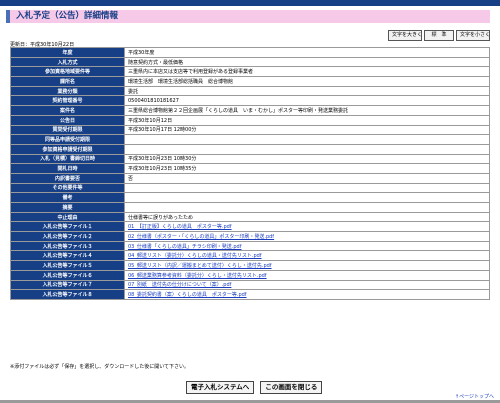 The image size is (500, 403). What do you see at coordinates (67, 149) in the screenshot?
I see `row-label: 参加資格申請受付期限` at bounding box center [67, 149].